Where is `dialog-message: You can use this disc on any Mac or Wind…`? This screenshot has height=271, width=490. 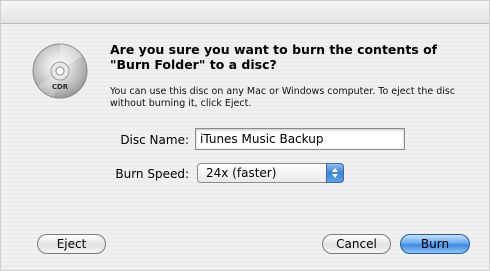 dialog-message: You can use this disc on any Mac or Wind… is located at coordinates (283, 97).